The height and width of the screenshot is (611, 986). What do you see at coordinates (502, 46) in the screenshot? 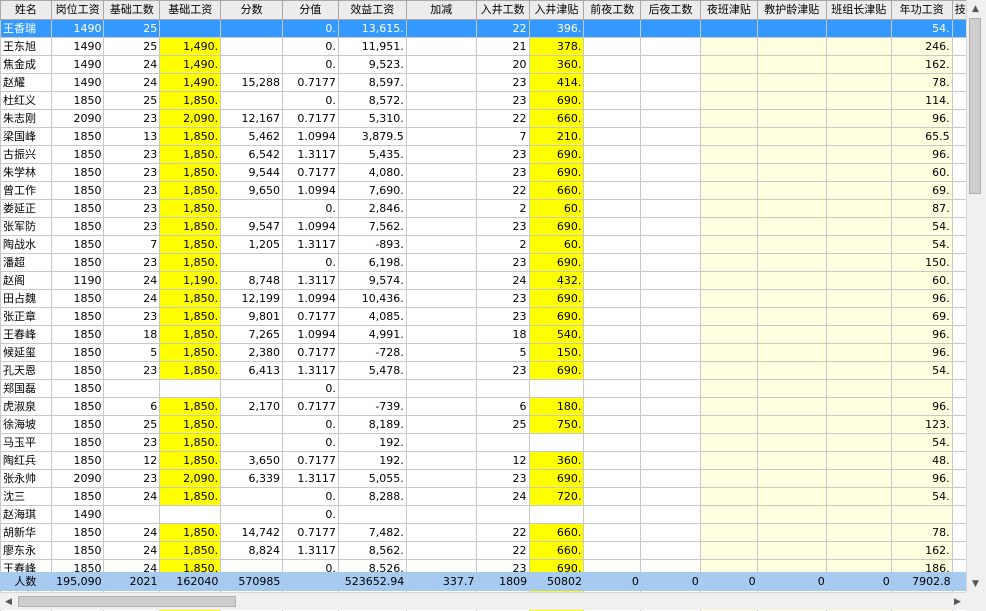
I see `table-cell: 21` at bounding box center [502, 46].